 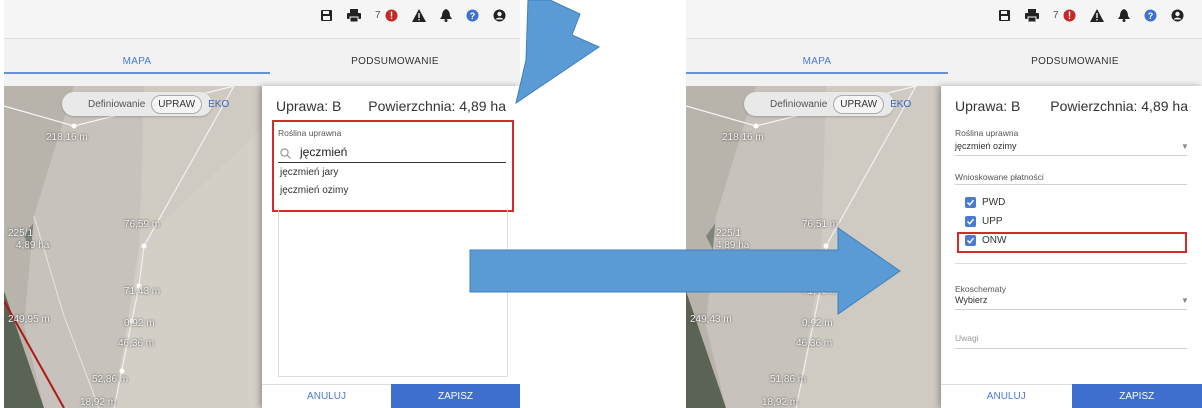 What do you see at coordinates (1071, 184) in the screenshot?
I see `payments-divider` at bounding box center [1071, 184].